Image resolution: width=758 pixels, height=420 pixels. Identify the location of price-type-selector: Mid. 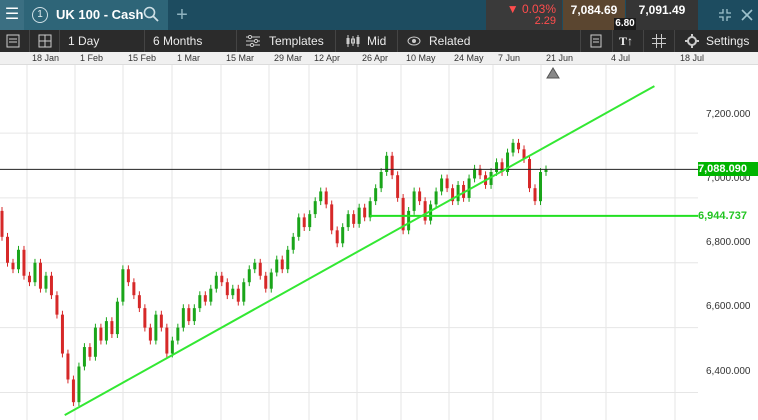
(376, 41).